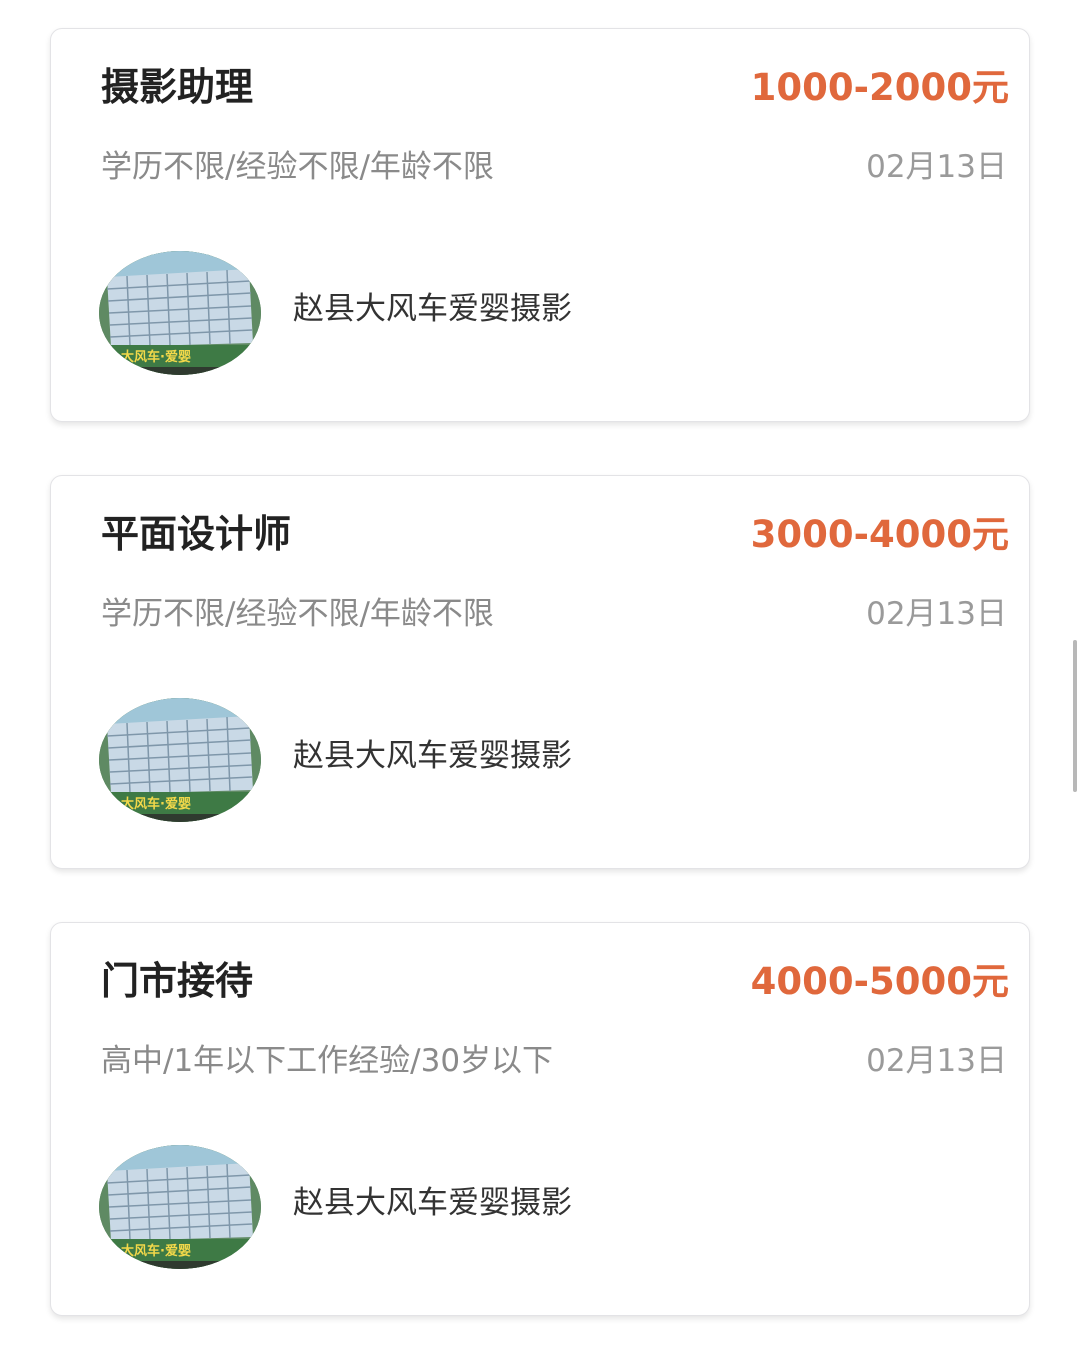  Describe the element at coordinates (196, 534) in the screenshot. I see `job-title: 平面设计师` at that location.